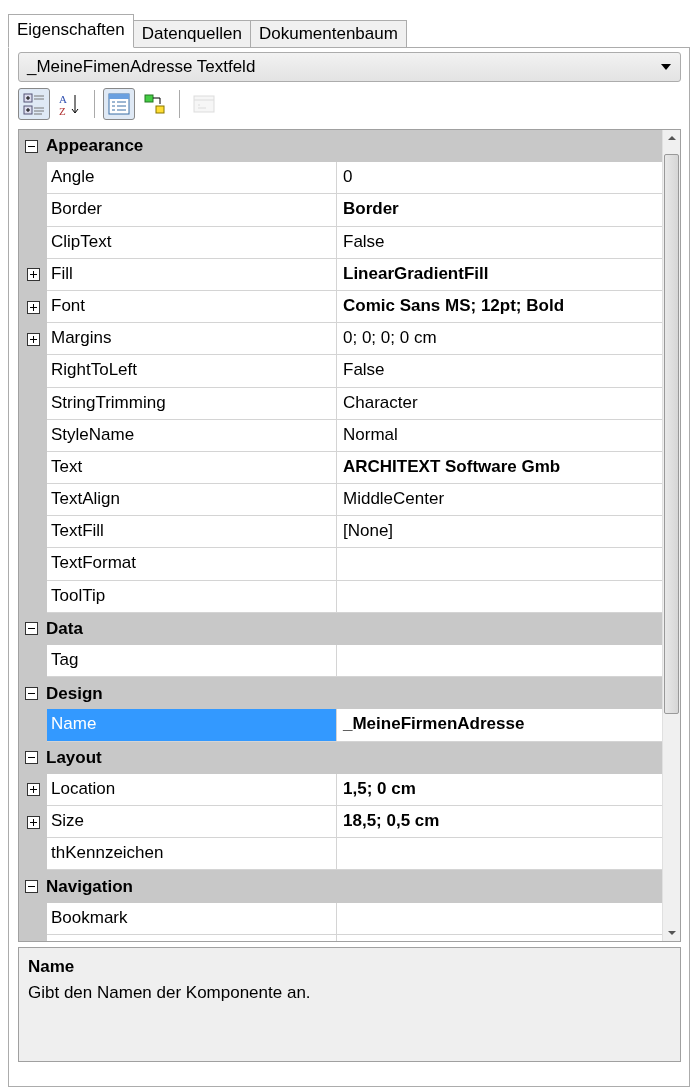 The height and width of the screenshot is (1092, 690). I want to click on property-name: StringTrimming, so click(192, 403).